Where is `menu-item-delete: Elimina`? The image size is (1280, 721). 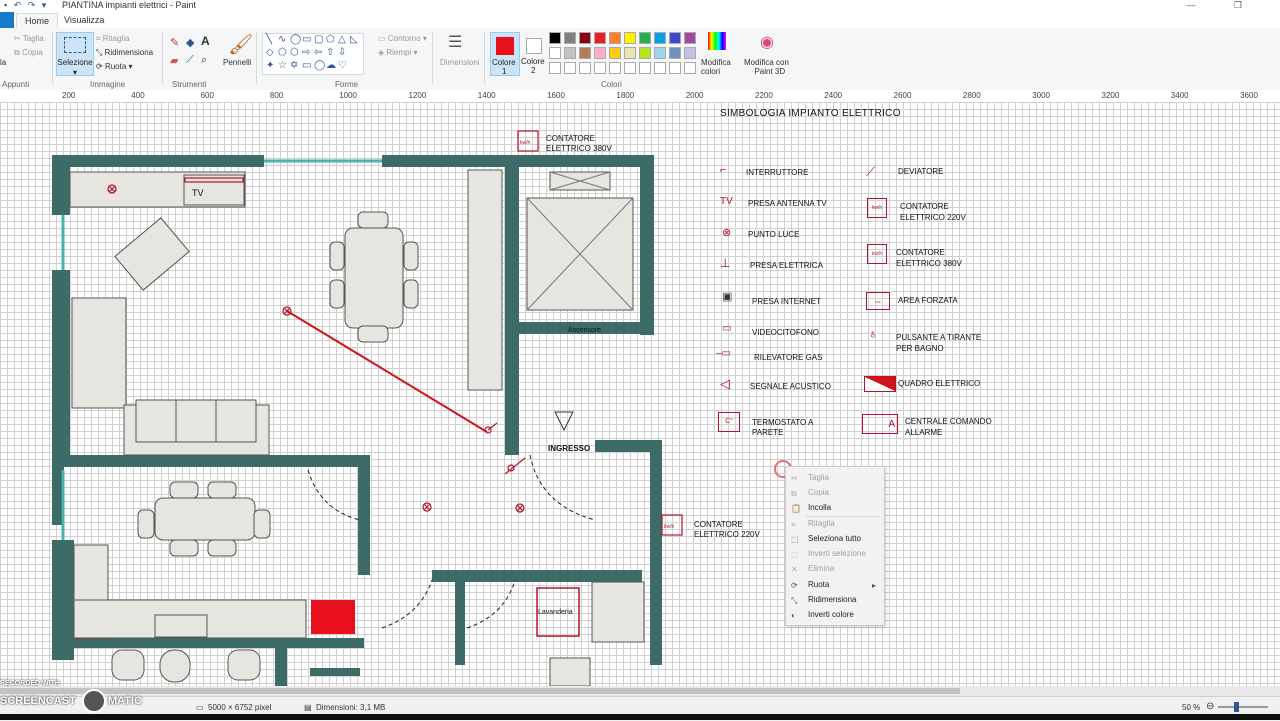
menu-item-delete: Elimina is located at coordinates (821, 568).